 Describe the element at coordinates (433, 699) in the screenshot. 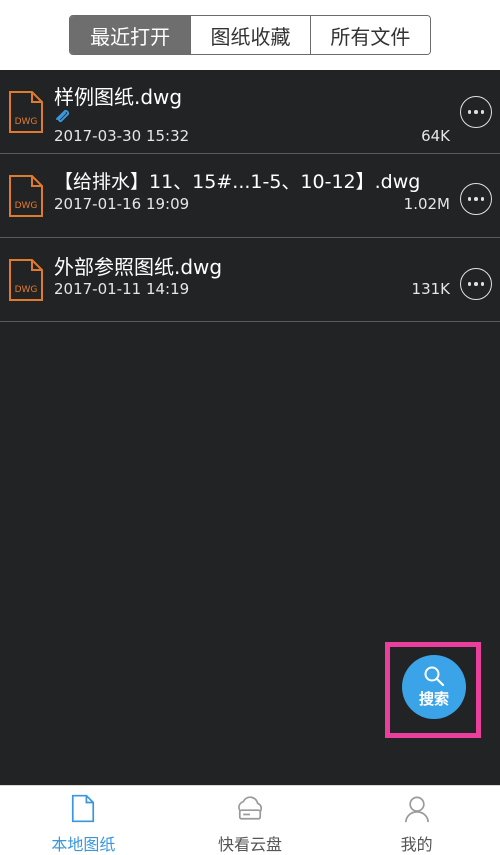

I see `search-button-label: 搜索` at that location.